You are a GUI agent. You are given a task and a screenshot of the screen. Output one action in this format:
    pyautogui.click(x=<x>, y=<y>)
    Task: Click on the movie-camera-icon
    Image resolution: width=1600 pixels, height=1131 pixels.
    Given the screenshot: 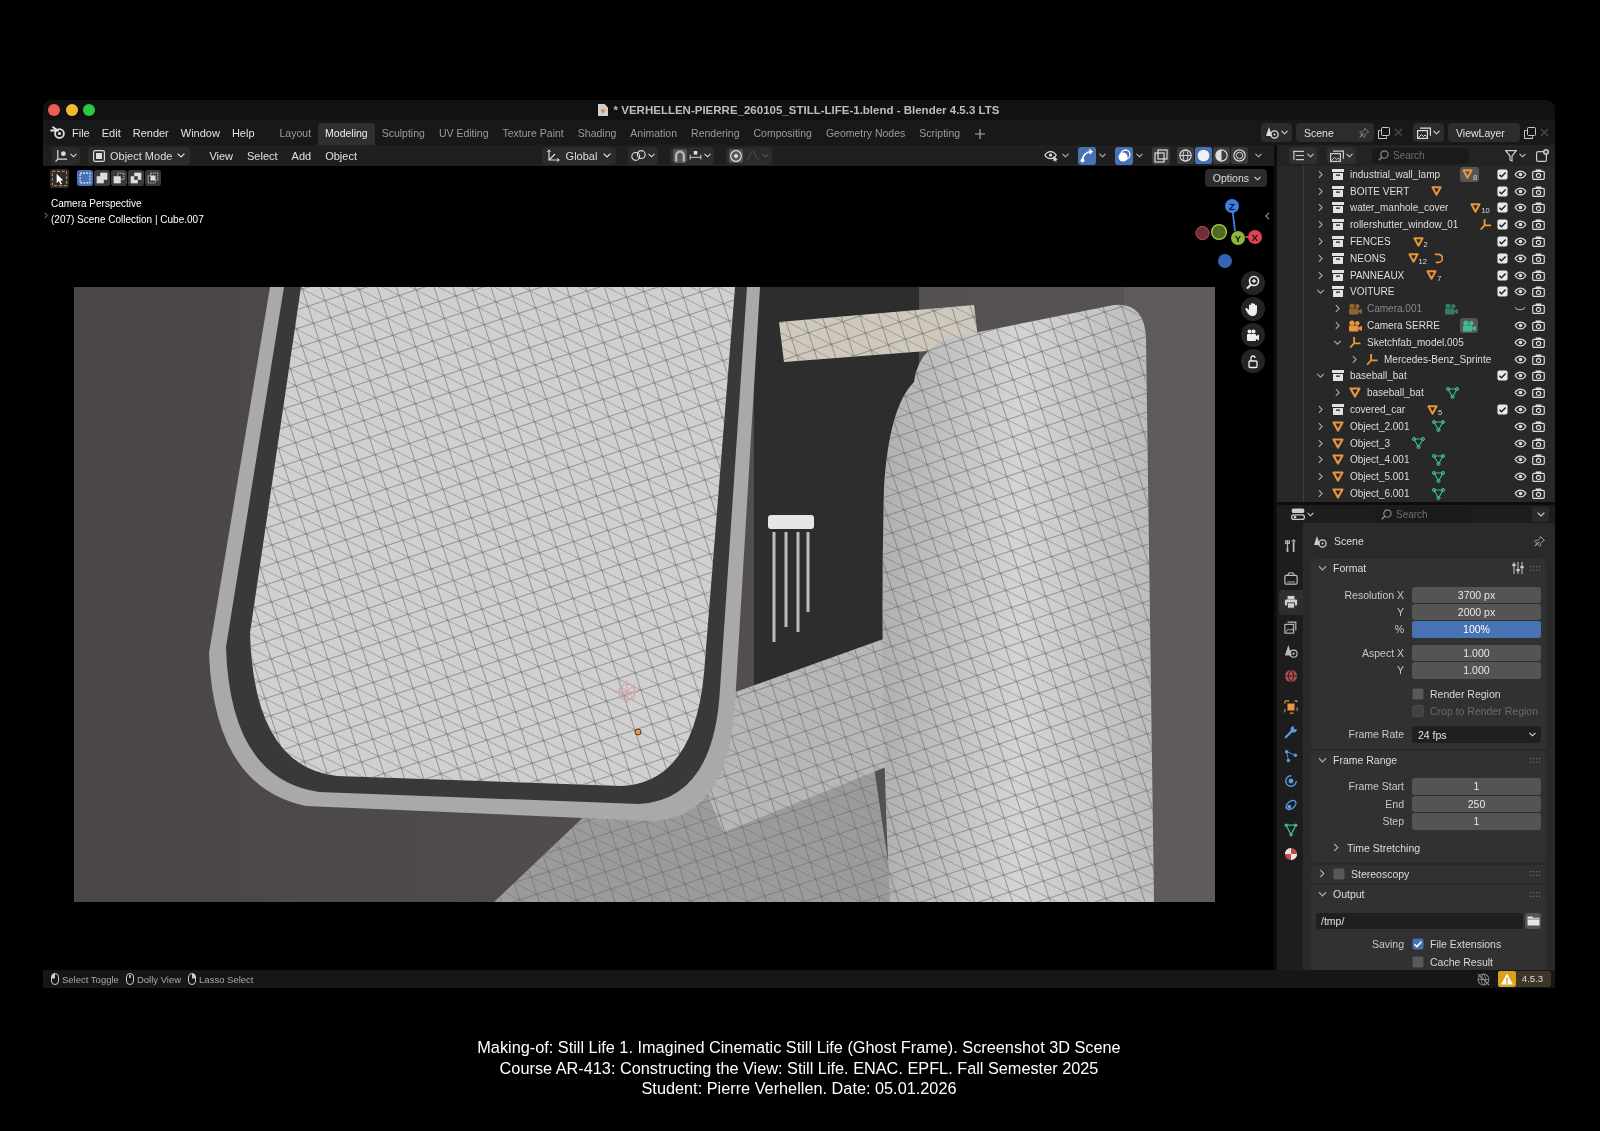 What is the action you would take?
    pyautogui.click(x=1355, y=325)
    